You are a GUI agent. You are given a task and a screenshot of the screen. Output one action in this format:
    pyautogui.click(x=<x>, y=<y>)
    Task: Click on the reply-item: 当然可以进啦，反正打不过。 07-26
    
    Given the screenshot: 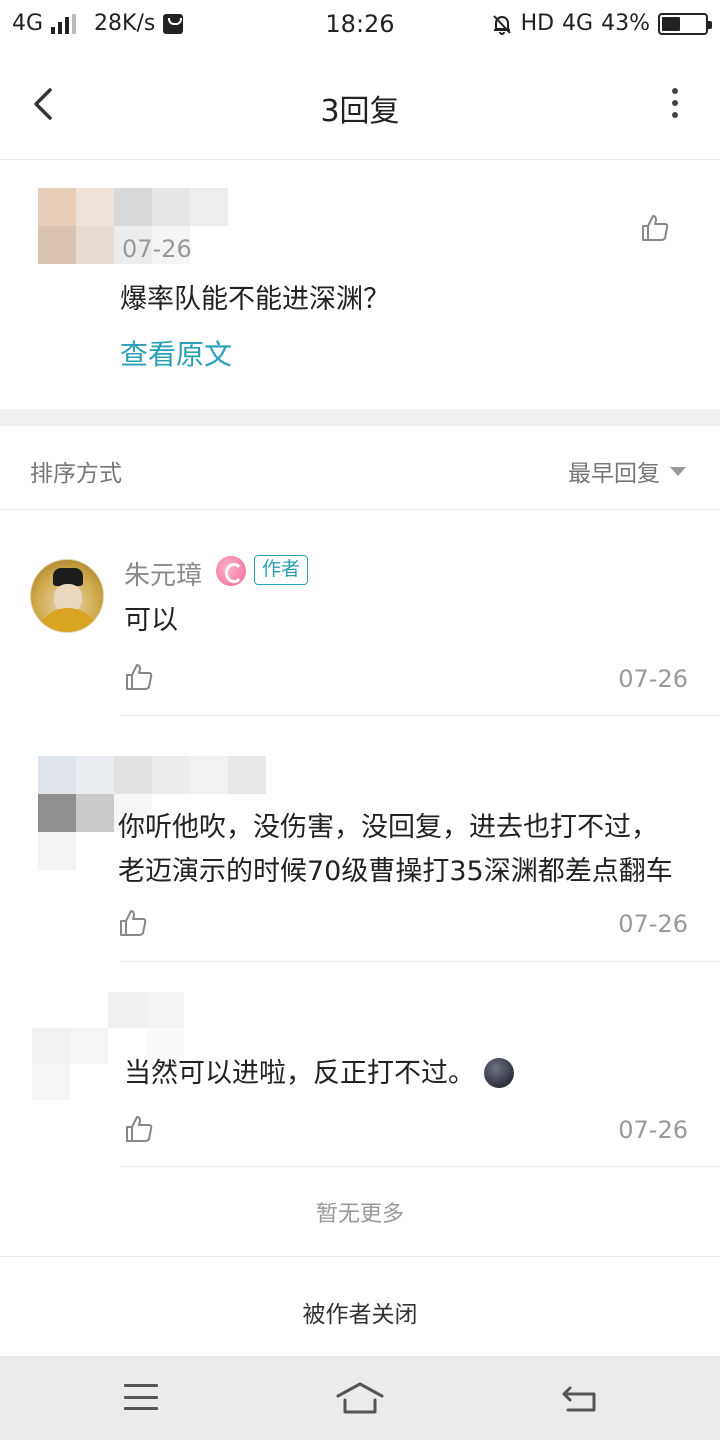 What is the action you would take?
    pyautogui.click(x=360, y=1064)
    